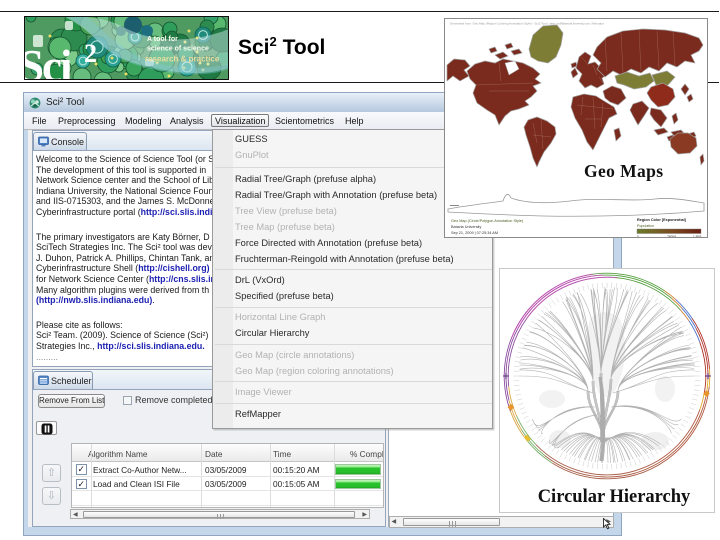 Image resolution: width=720 pixels, height=540 pixels. I want to click on svg-text: Sep 21, 2009 | 07:25:34 AM, so click(474, 233).